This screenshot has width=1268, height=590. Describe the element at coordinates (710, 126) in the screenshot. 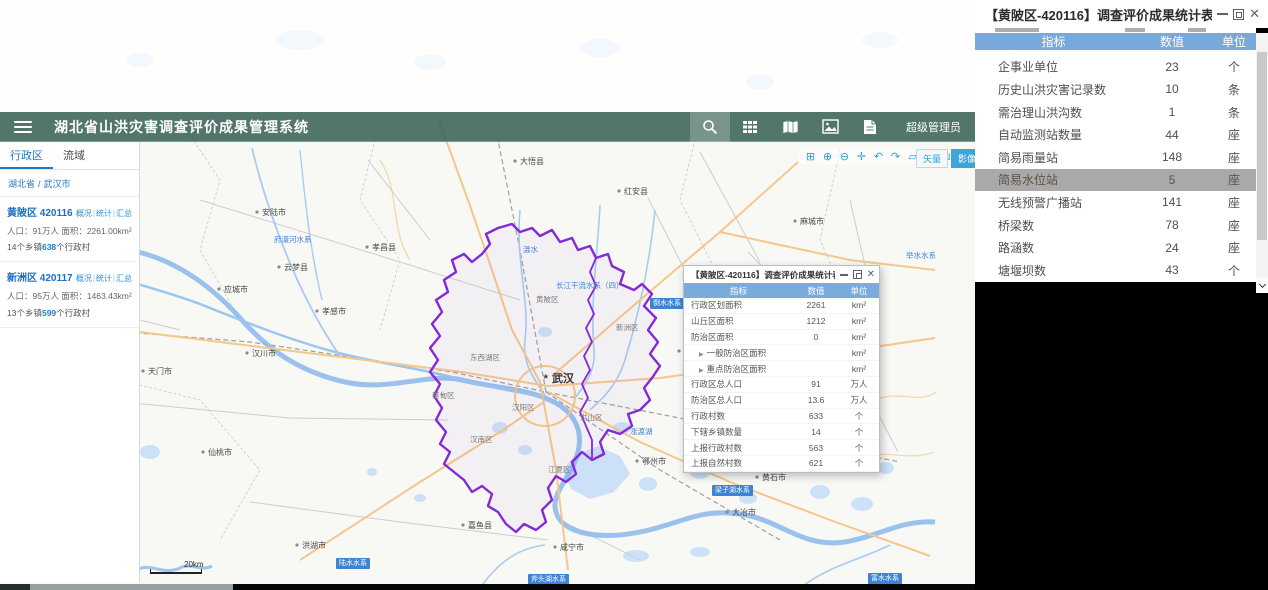

I see `search-button` at that location.